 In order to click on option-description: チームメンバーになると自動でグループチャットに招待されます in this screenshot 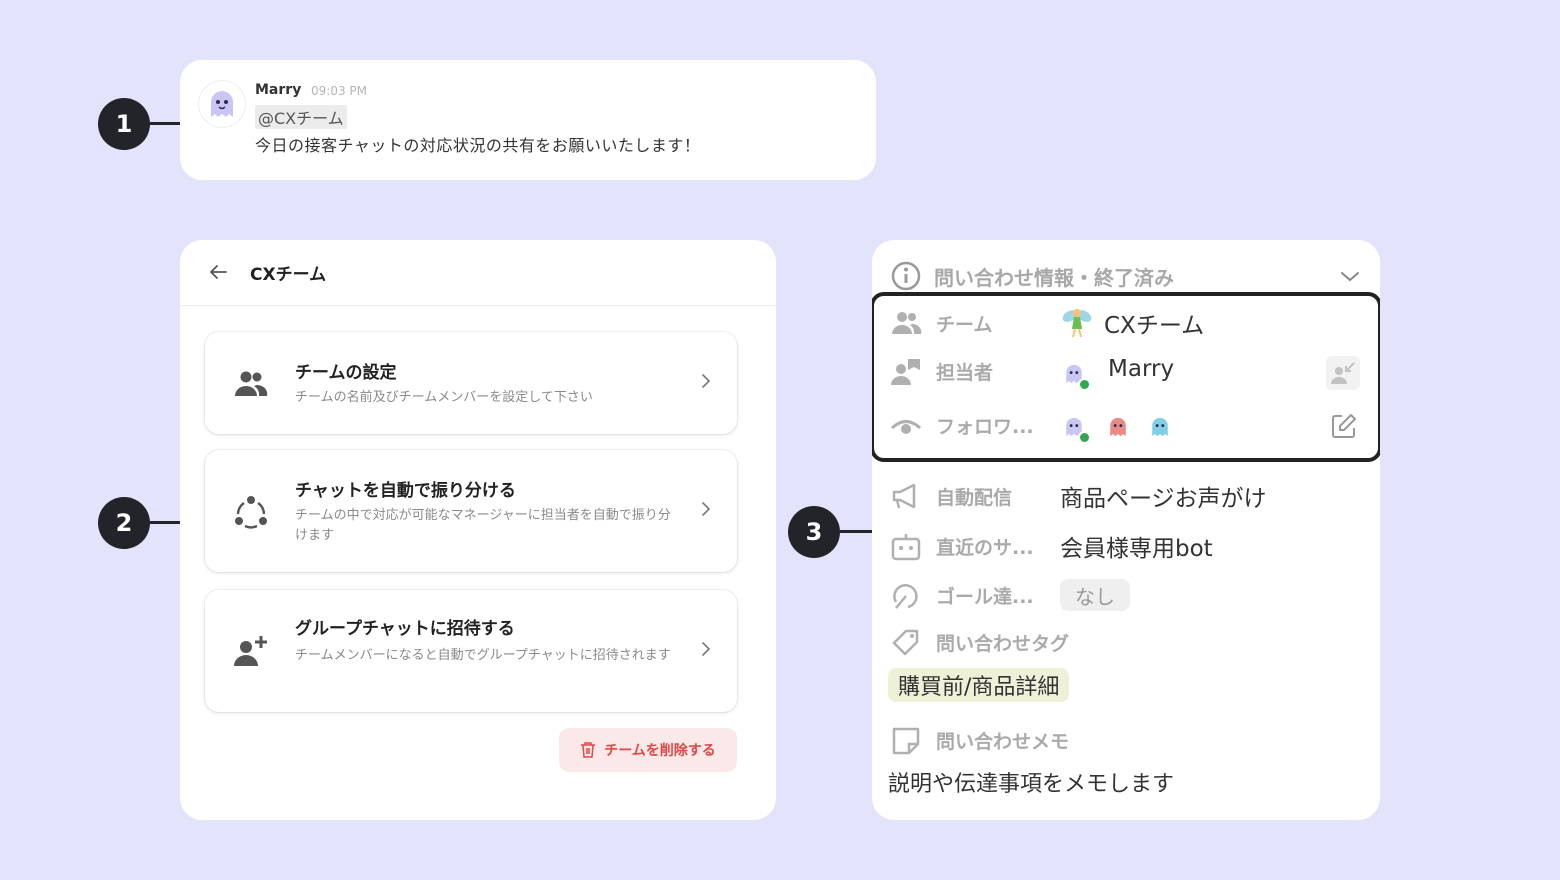, I will do `click(483, 655)`.